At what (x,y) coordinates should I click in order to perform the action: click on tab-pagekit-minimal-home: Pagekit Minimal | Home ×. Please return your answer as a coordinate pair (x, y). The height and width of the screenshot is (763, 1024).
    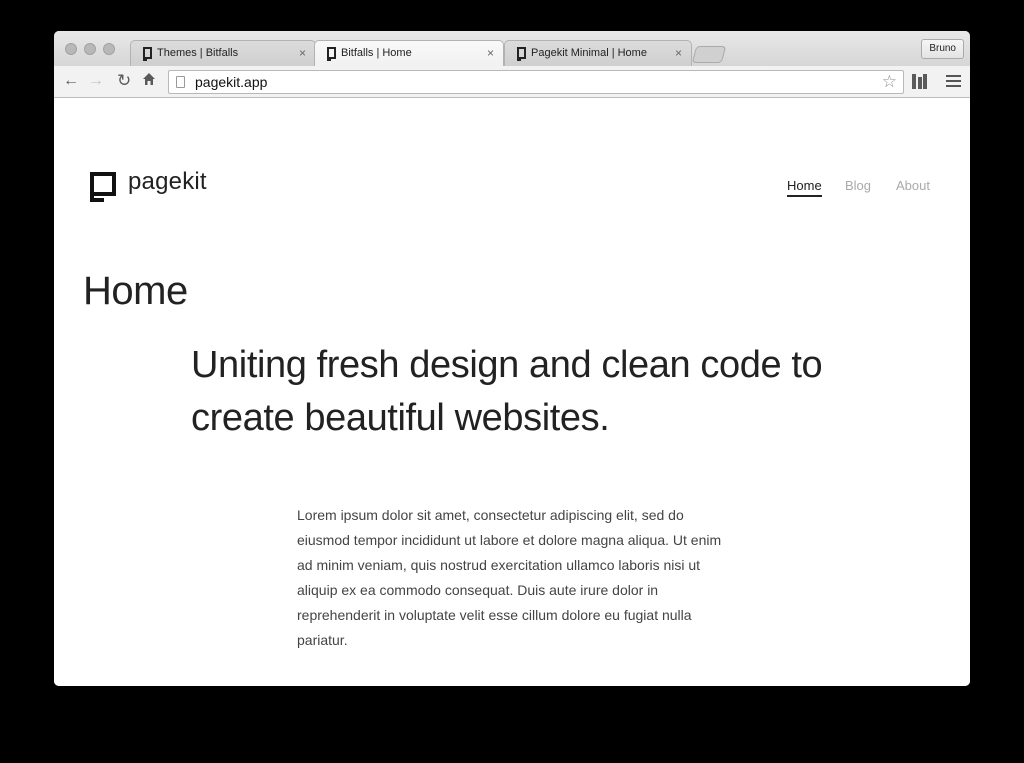
    Looking at the image, I should click on (598, 53).